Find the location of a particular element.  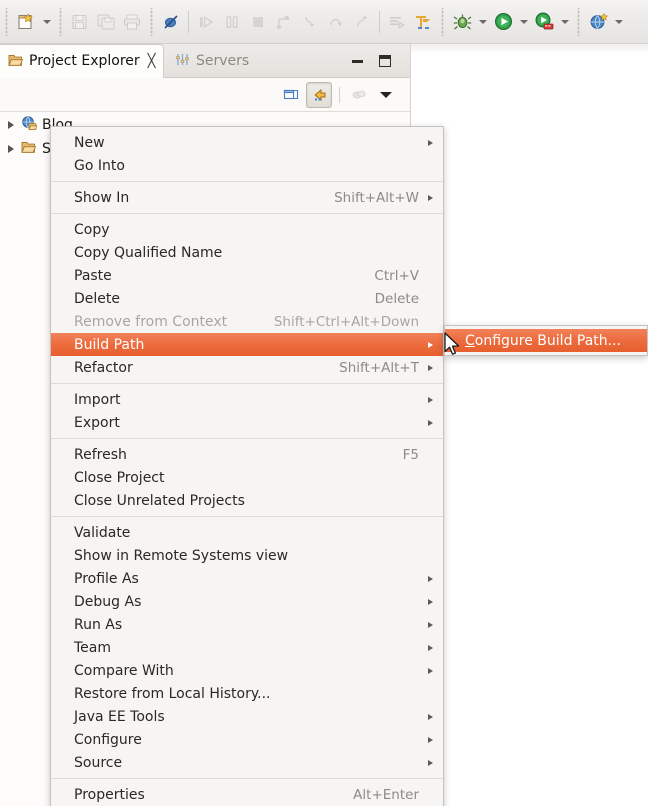

folder-icon is located at coordinates (29, 149).